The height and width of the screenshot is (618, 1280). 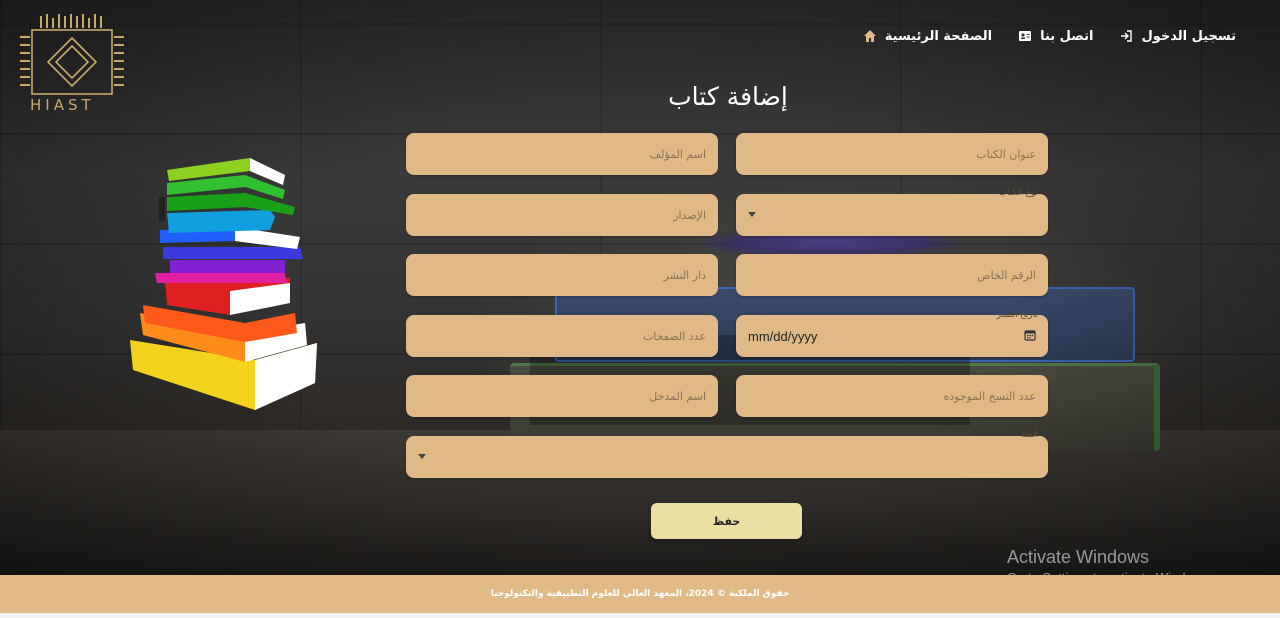 I want to click on top-nav: تسجيل الدخول اتصل بنا الصفحة الرئيسية, so click(x=1049, y=36).